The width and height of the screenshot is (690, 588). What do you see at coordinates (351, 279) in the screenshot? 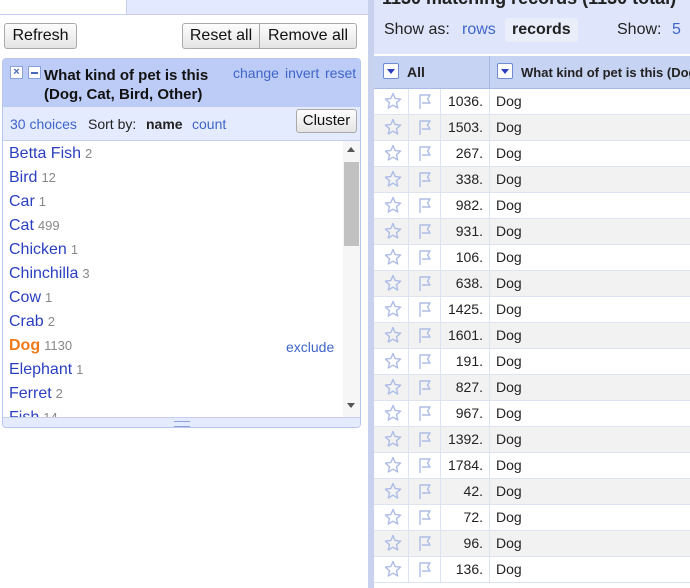
I see `facet-scrollbar` at bounding box center [351, 279].